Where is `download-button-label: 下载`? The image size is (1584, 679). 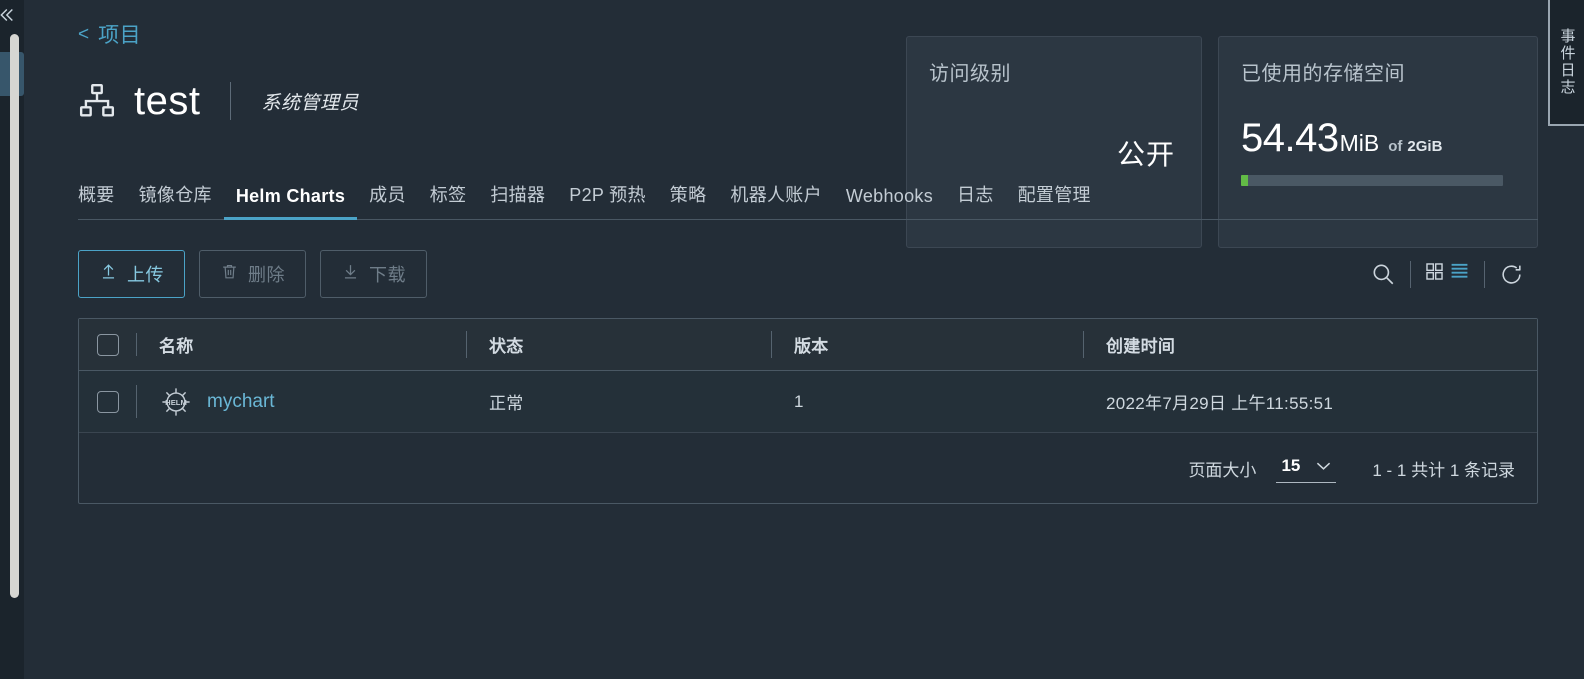 download-button-label: 下载 is located at coordinates (387, 275).